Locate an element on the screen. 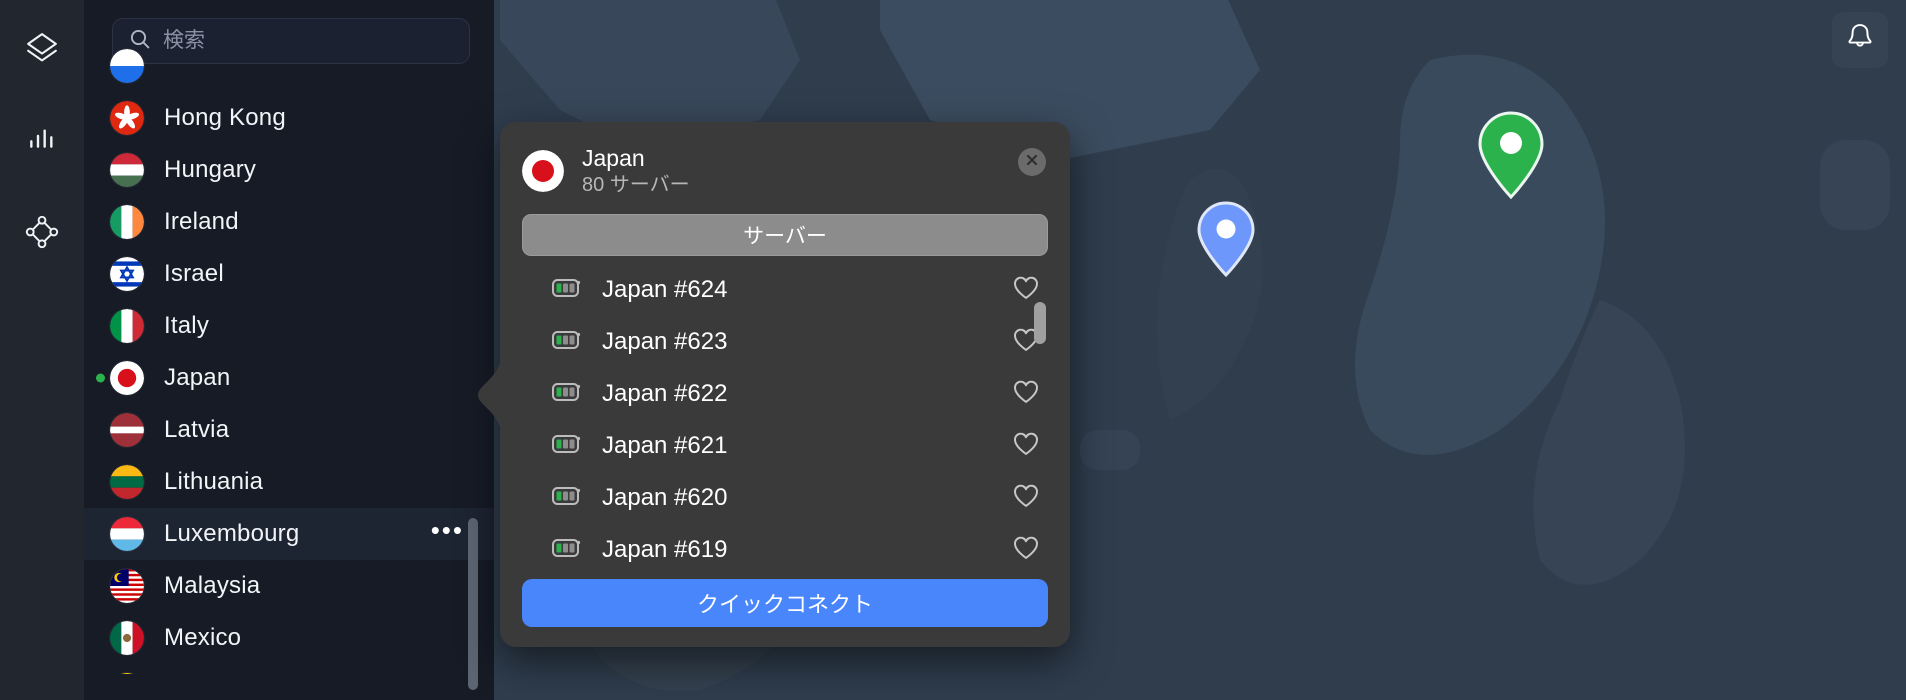 This screenshot has width=1906, height=700. country-name-label: Lithuania is located at coordinates (214, 481).